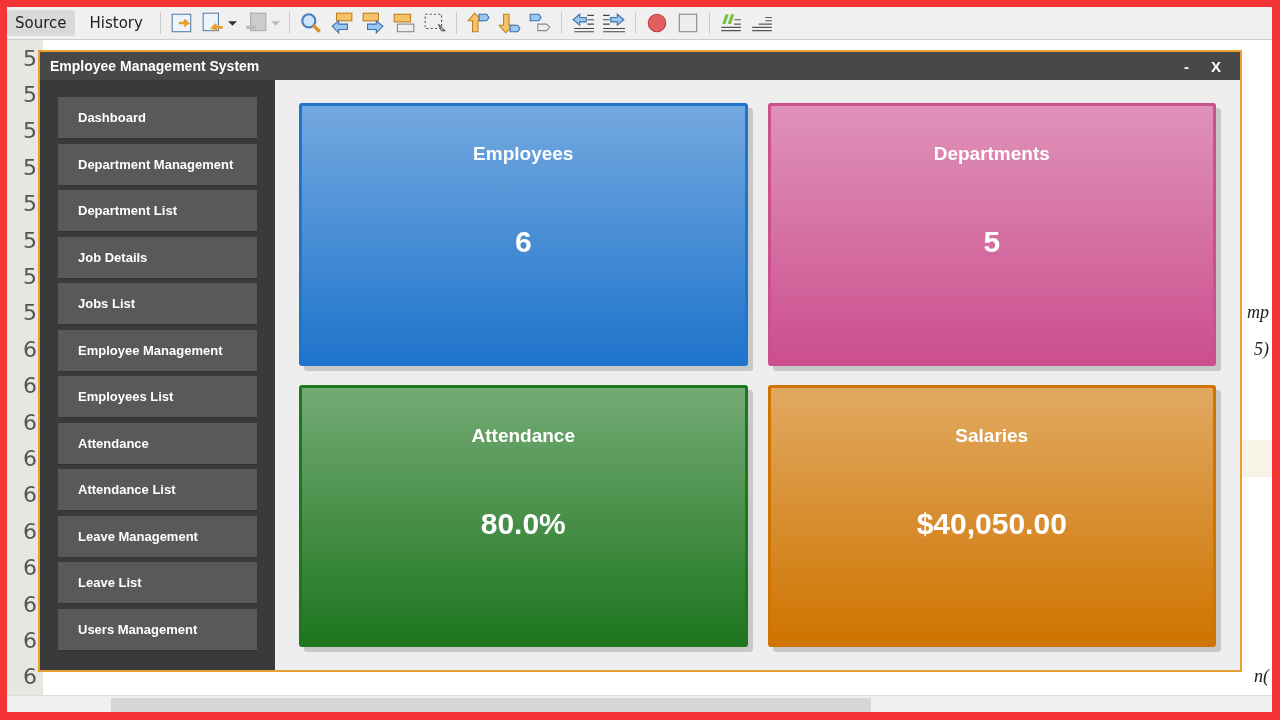  What do you see at coordinates (991, 523) in the screenshot?
I see `card-value: $40,050.00` at bounding box center [991, 523].